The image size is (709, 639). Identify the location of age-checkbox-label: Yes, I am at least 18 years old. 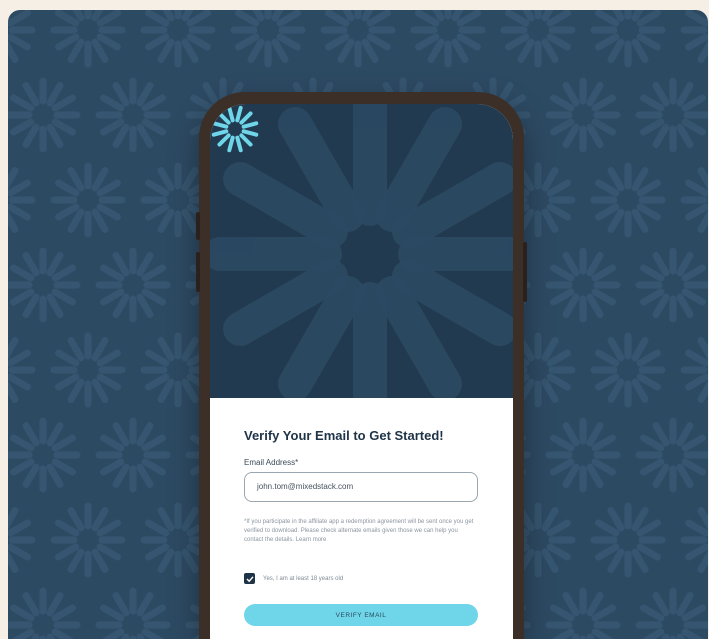
(303, 578).